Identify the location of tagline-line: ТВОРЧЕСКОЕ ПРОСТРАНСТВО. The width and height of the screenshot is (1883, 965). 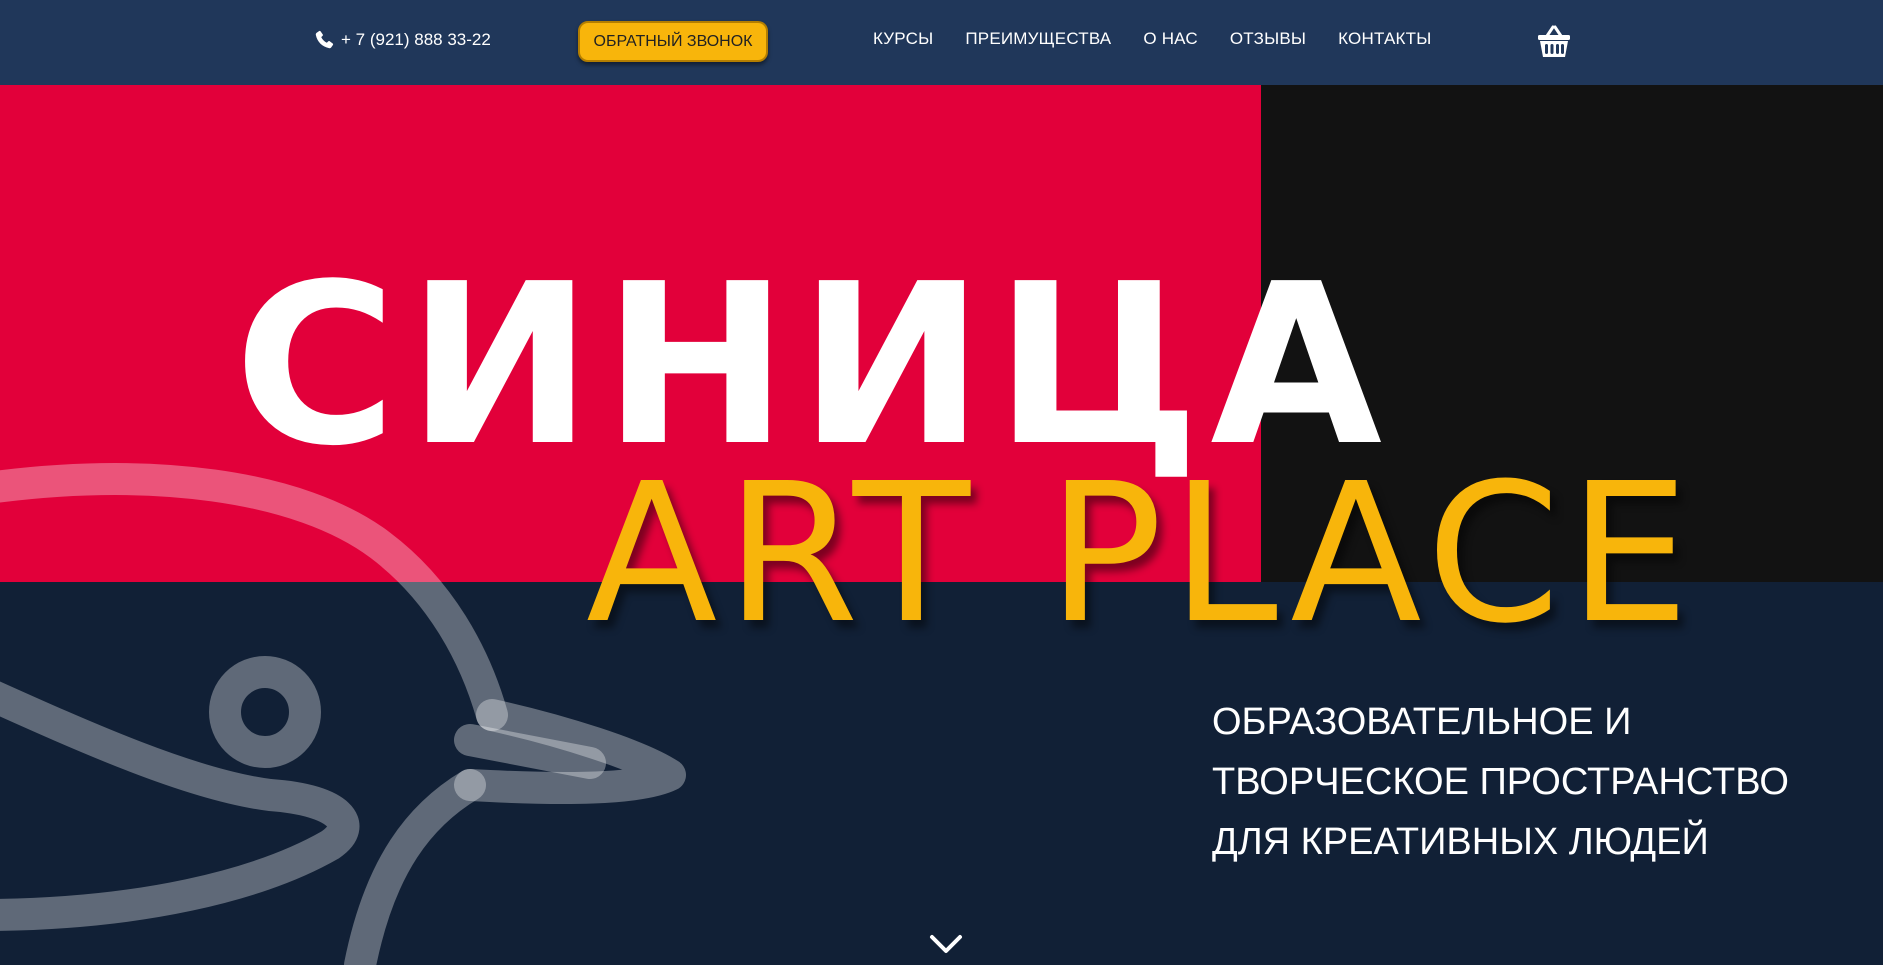
(1500, 782).